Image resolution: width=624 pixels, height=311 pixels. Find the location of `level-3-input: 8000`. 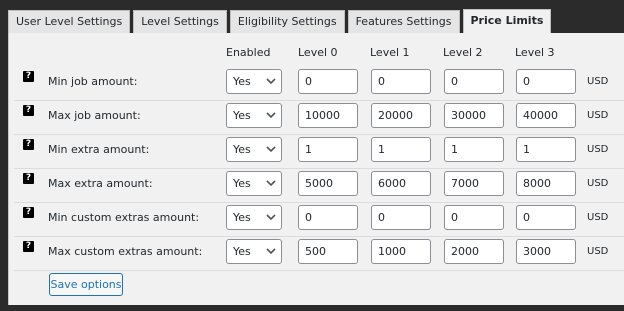

level-3-input: 8000 is located at coordinates (546, 183).